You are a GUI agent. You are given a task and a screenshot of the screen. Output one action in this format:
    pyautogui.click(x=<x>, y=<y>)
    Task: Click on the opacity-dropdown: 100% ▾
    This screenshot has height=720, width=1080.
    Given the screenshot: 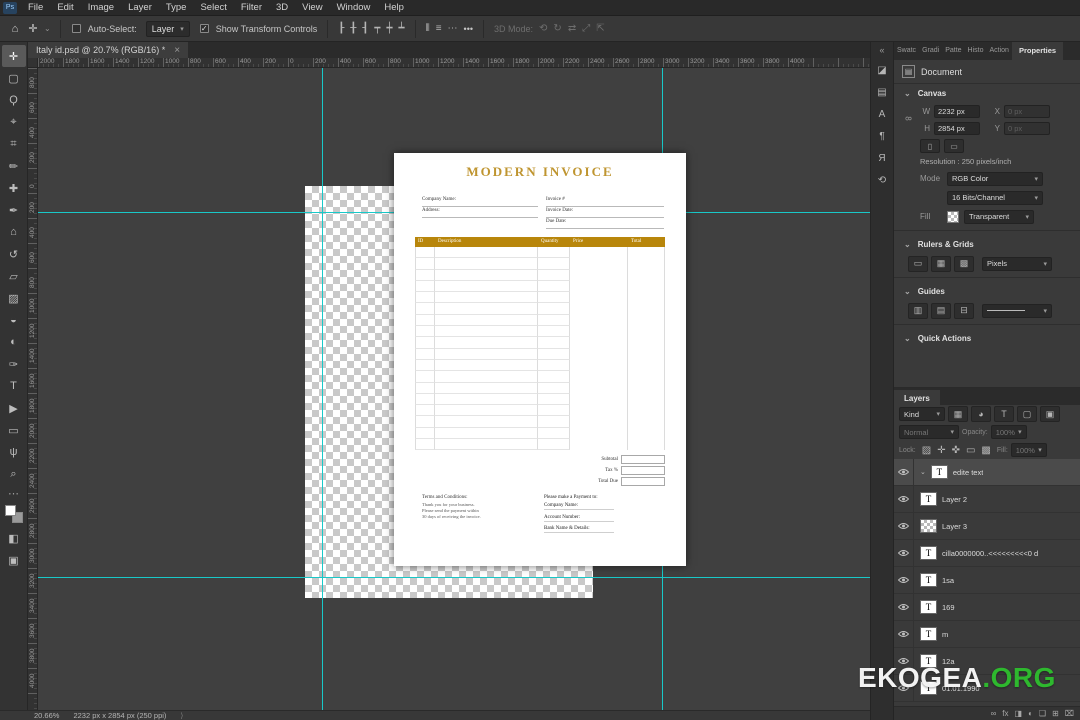 What is the action you would take?
    pyautogui.click(x=1008, y=432)
    